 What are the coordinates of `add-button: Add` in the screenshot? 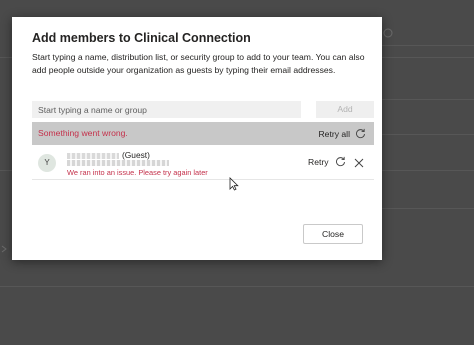 It's located at (345, 109).